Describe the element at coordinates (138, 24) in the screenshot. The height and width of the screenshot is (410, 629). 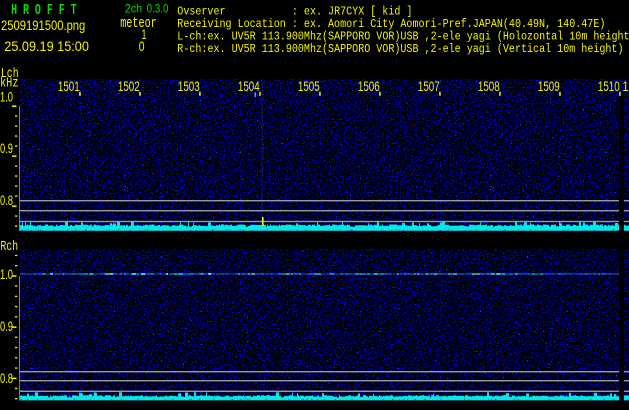
I see `svg-text: meteor` at that location.